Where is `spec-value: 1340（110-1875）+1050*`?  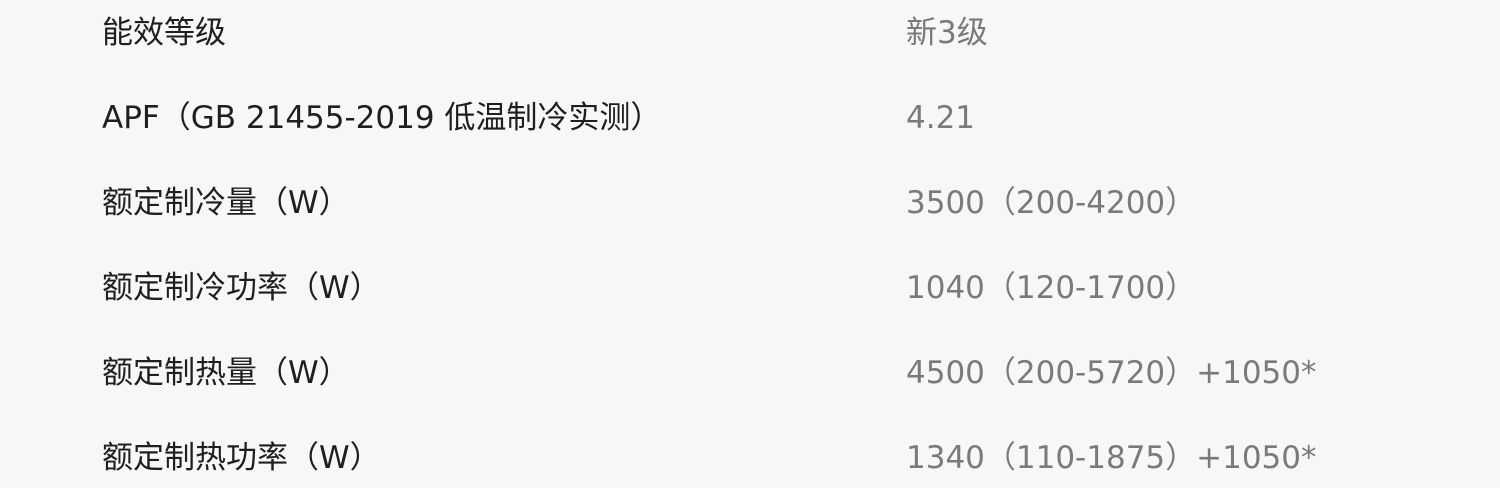 spec-value: 1340（110-1875）+1050* is located at coordinates (1111, 458).